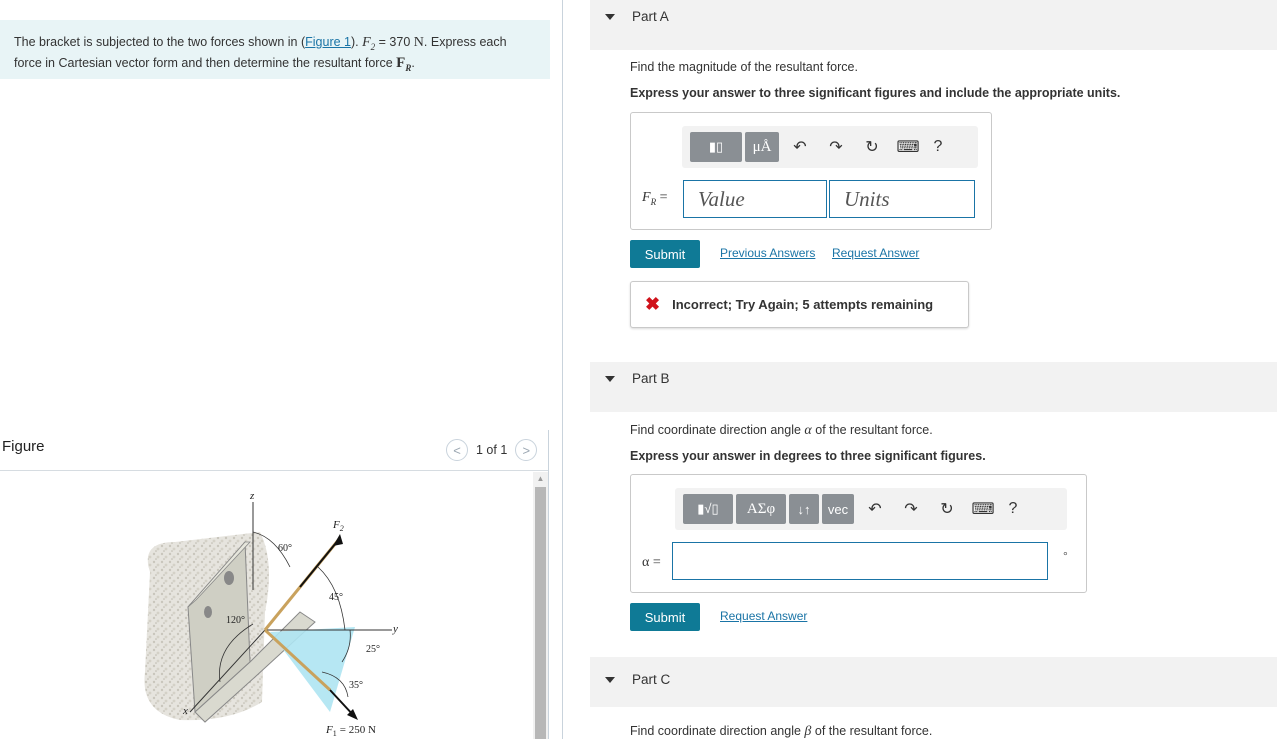 This screenshot has width=1277, height=739. I want to click on figure-link: Figure 1, so click(328, 42).